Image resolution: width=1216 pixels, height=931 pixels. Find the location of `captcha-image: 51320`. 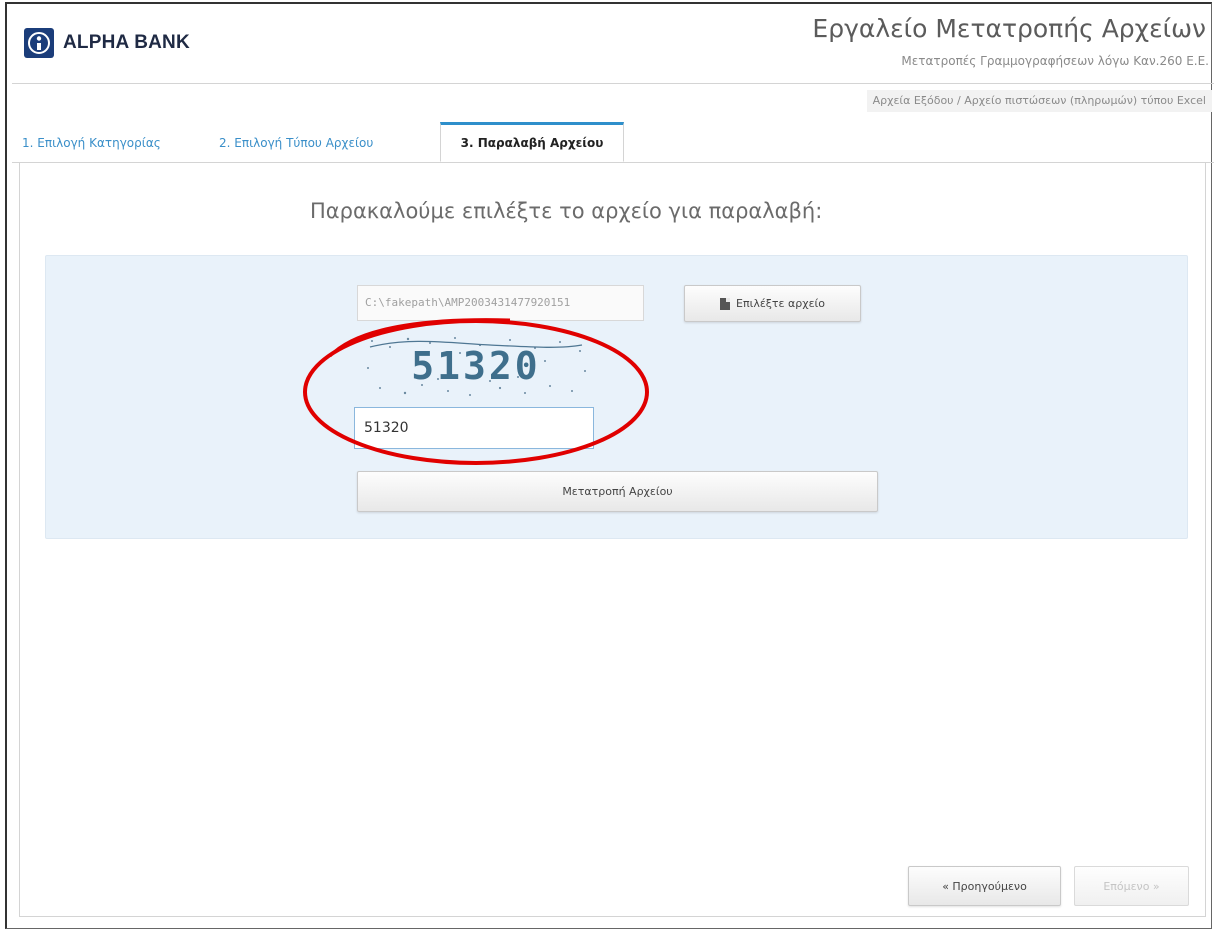

captcha-image: 51320 is located at coordinates (476, 366).